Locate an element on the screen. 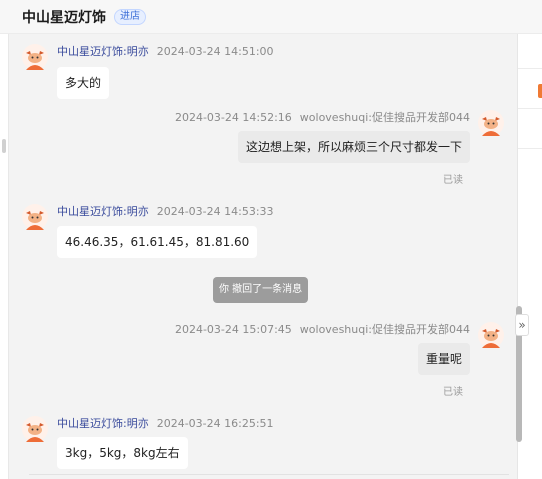 Image resolution: width=542 pixels, height=479 pixels. shop-title: 中山星迈灯饰 is located at coordinates (64, 17).